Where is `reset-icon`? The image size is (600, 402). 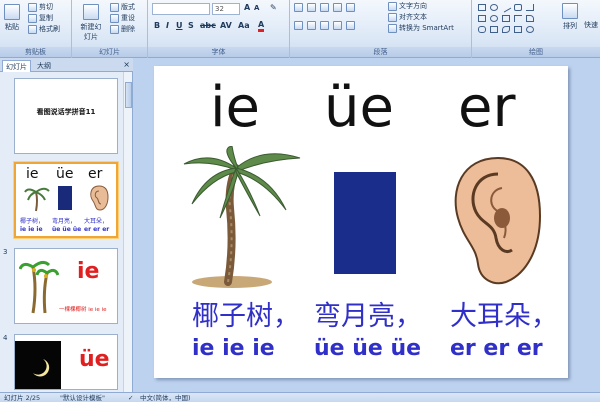
reset-icon is located at coordinates (114, 18).